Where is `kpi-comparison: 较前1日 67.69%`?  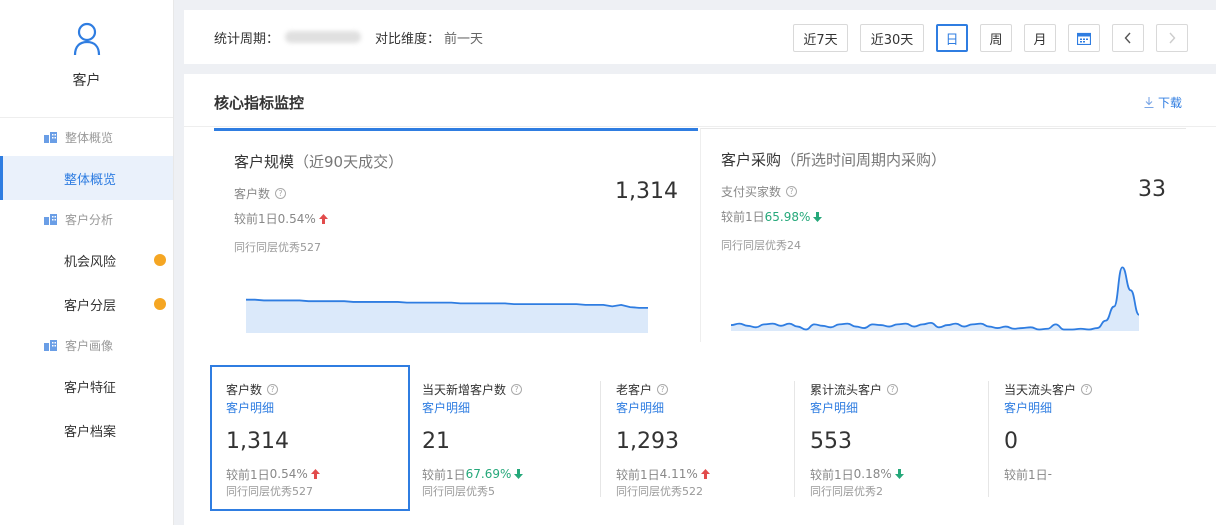
kpi-comparison: 较前1日 67.69% is located at coordinates (511, 474).